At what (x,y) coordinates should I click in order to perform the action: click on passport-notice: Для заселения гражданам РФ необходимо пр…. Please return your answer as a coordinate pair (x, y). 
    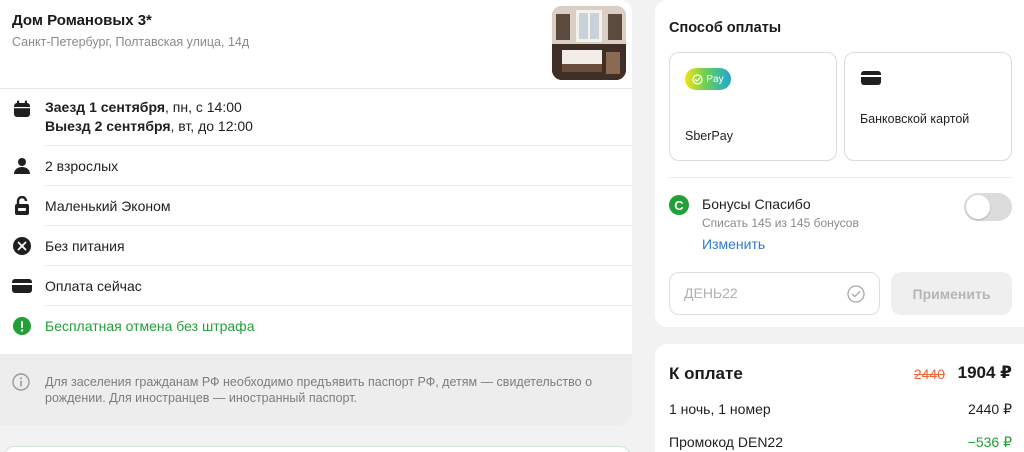
    Looking at the image, I should click on (316, 389).